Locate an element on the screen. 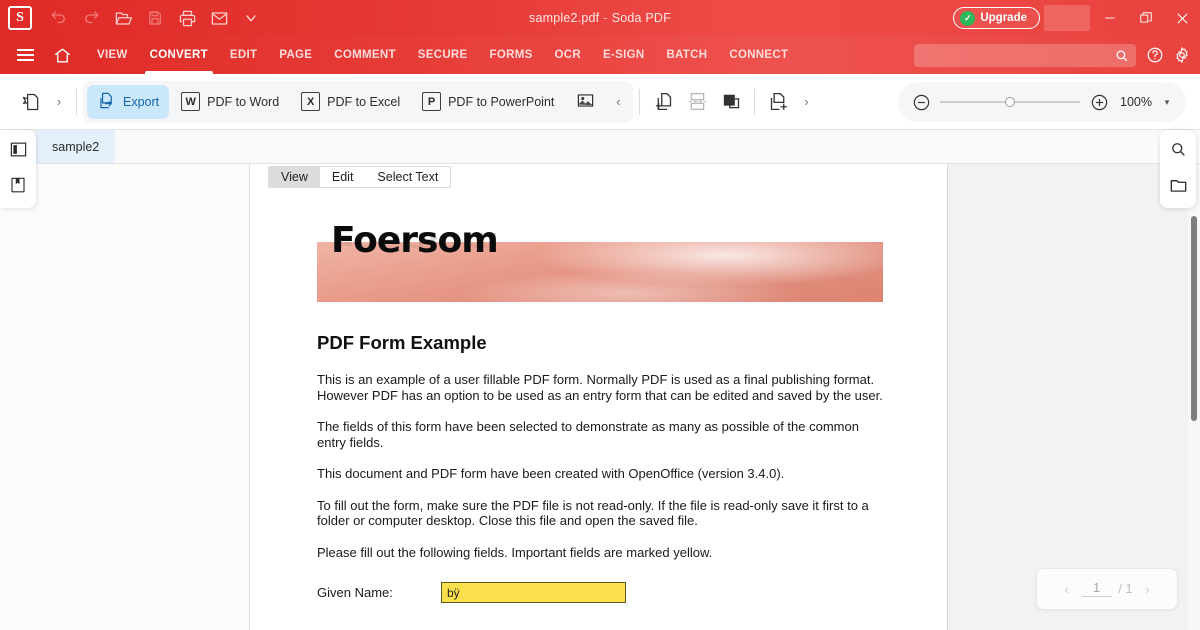 The width and height of the screenshot is (1200, 630). search-container is located at coordinates (1025, 55).